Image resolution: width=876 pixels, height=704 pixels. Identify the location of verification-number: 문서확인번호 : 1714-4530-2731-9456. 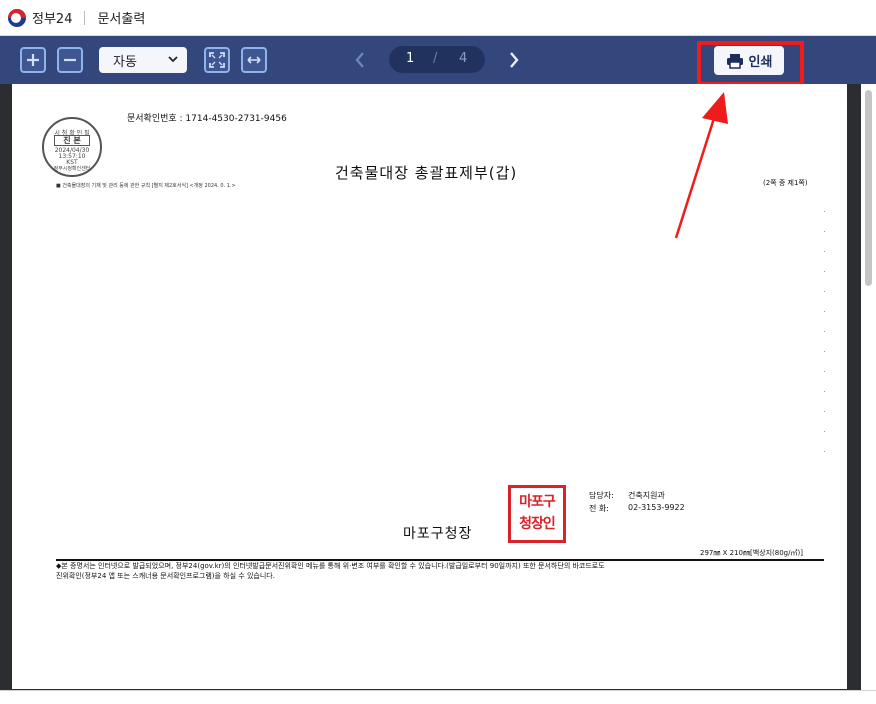
(207, 119).